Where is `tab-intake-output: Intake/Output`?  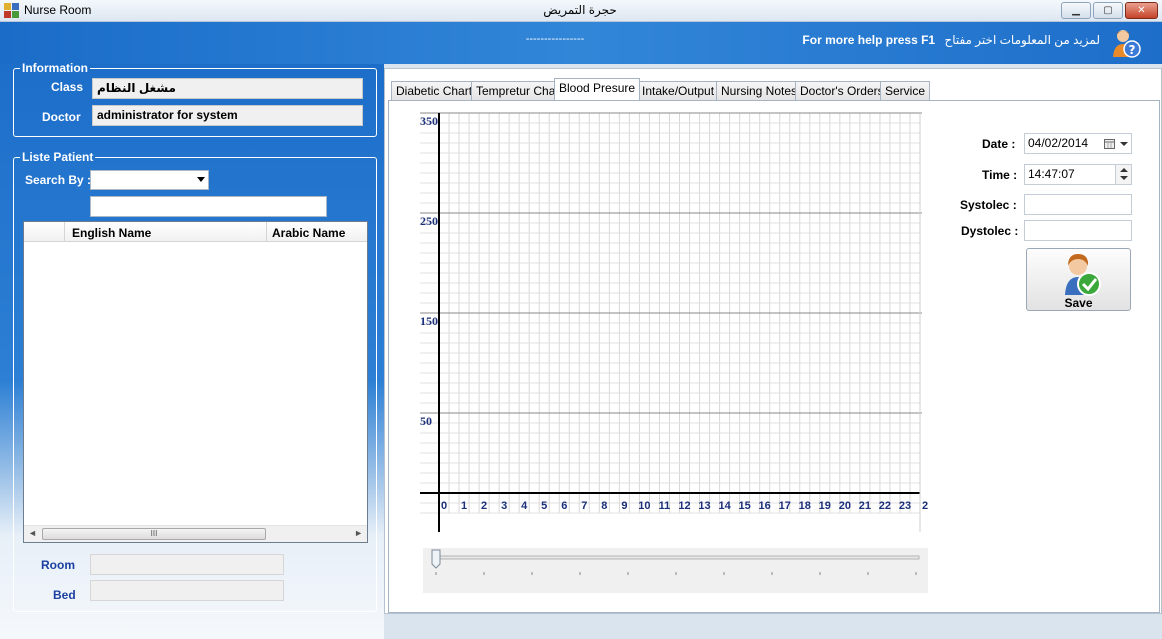 tab-intake-output: Intake/Output is located at coordinates (678, 90).